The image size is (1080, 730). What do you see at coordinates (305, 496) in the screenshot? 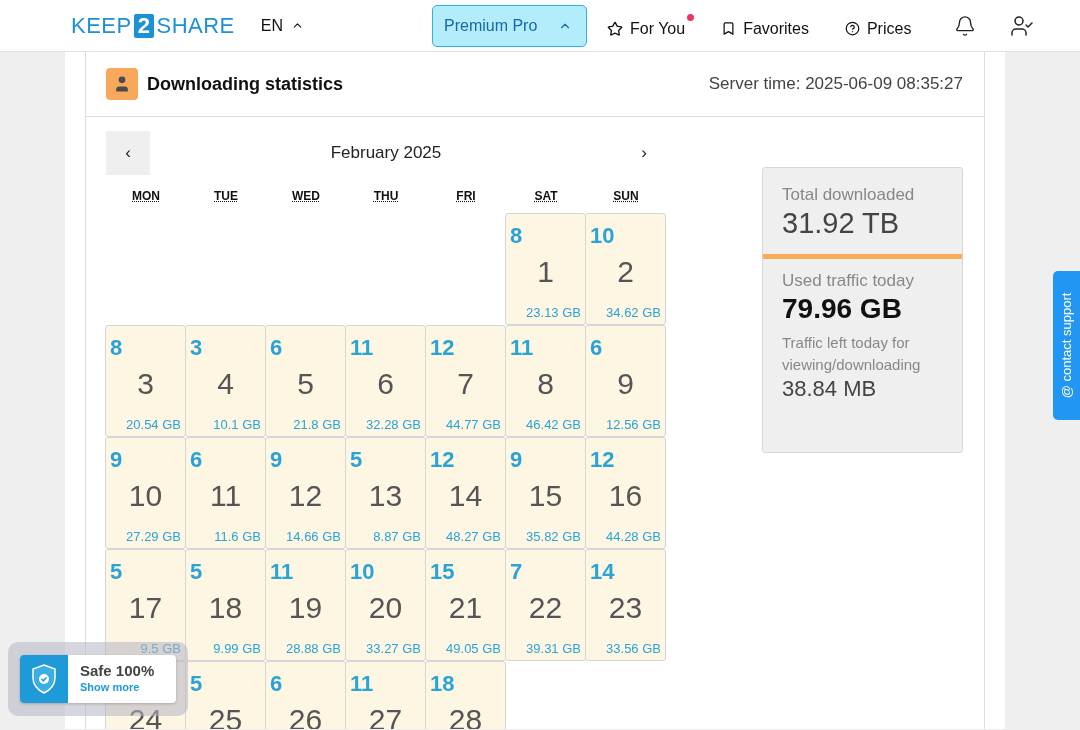
I see `day-number: 12` at bounding box center [305, 496].